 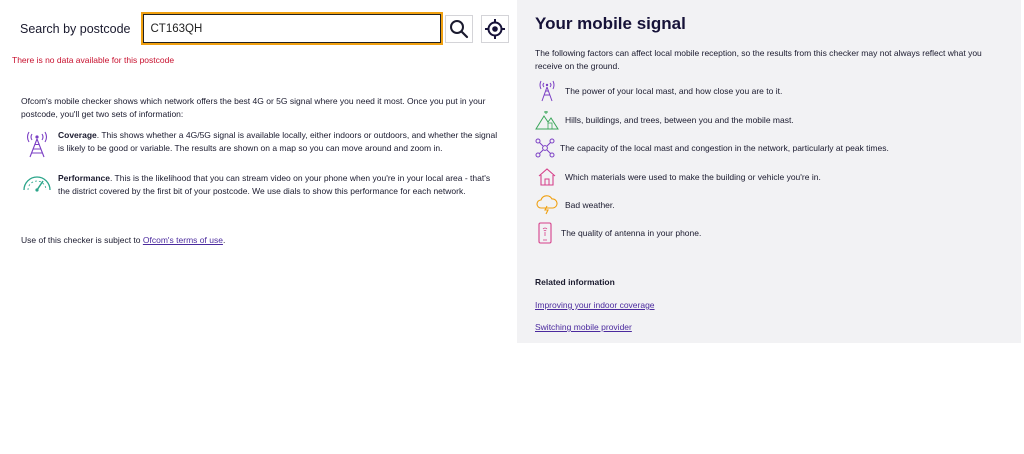 What do you see at coordinates (84, 178) in the screenshot?
I see `performance-title: Performance` at bounding box center [84, 178].